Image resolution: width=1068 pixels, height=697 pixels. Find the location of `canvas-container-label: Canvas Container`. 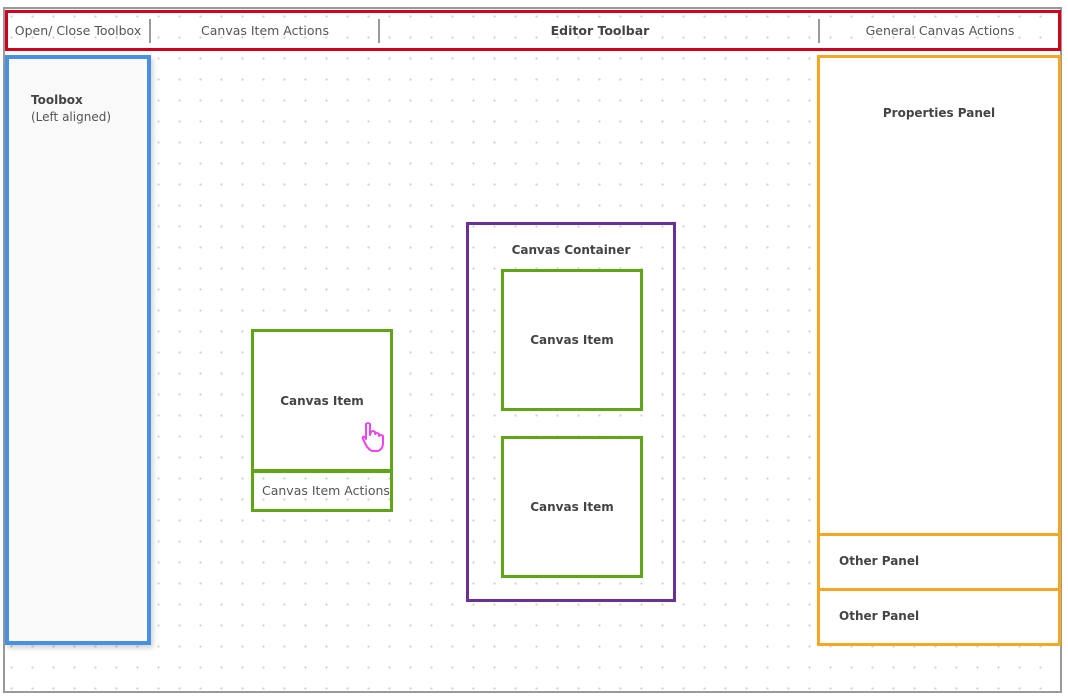

canvas-container-label: Canvas Container is located at coordinates (571, 250).